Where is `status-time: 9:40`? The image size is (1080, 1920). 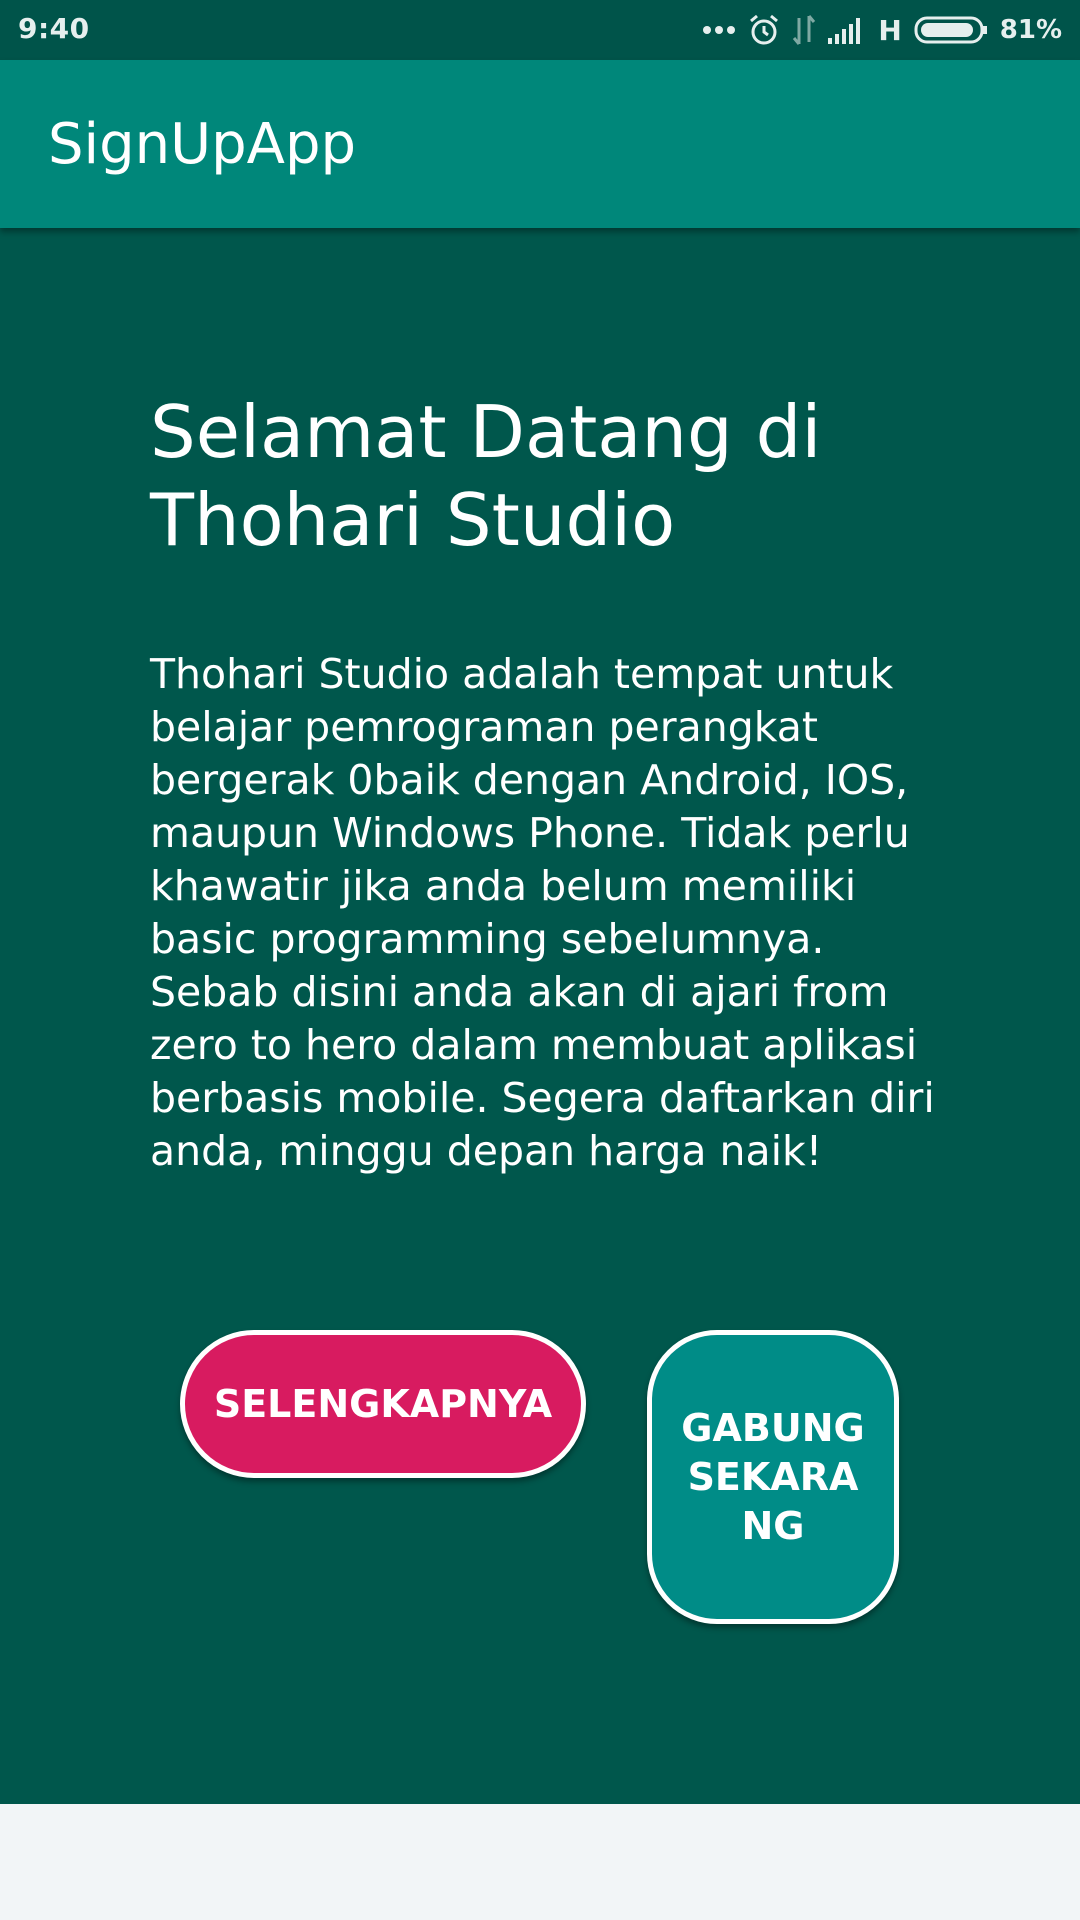
status-time: 9:40 is located at coordinates (54, 28).